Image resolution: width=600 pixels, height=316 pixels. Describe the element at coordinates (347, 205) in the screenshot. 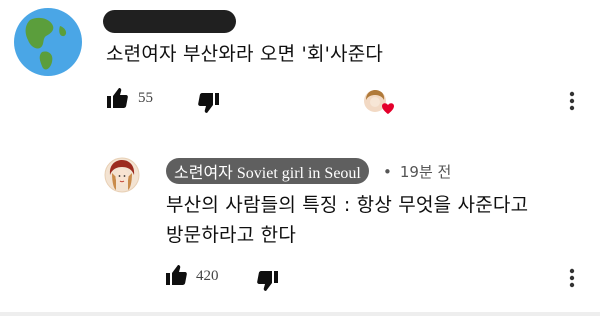

I see `reply-text-line-1: 부산의 사람들의 특징 : 항상 무엇을 사준다고` at that location.